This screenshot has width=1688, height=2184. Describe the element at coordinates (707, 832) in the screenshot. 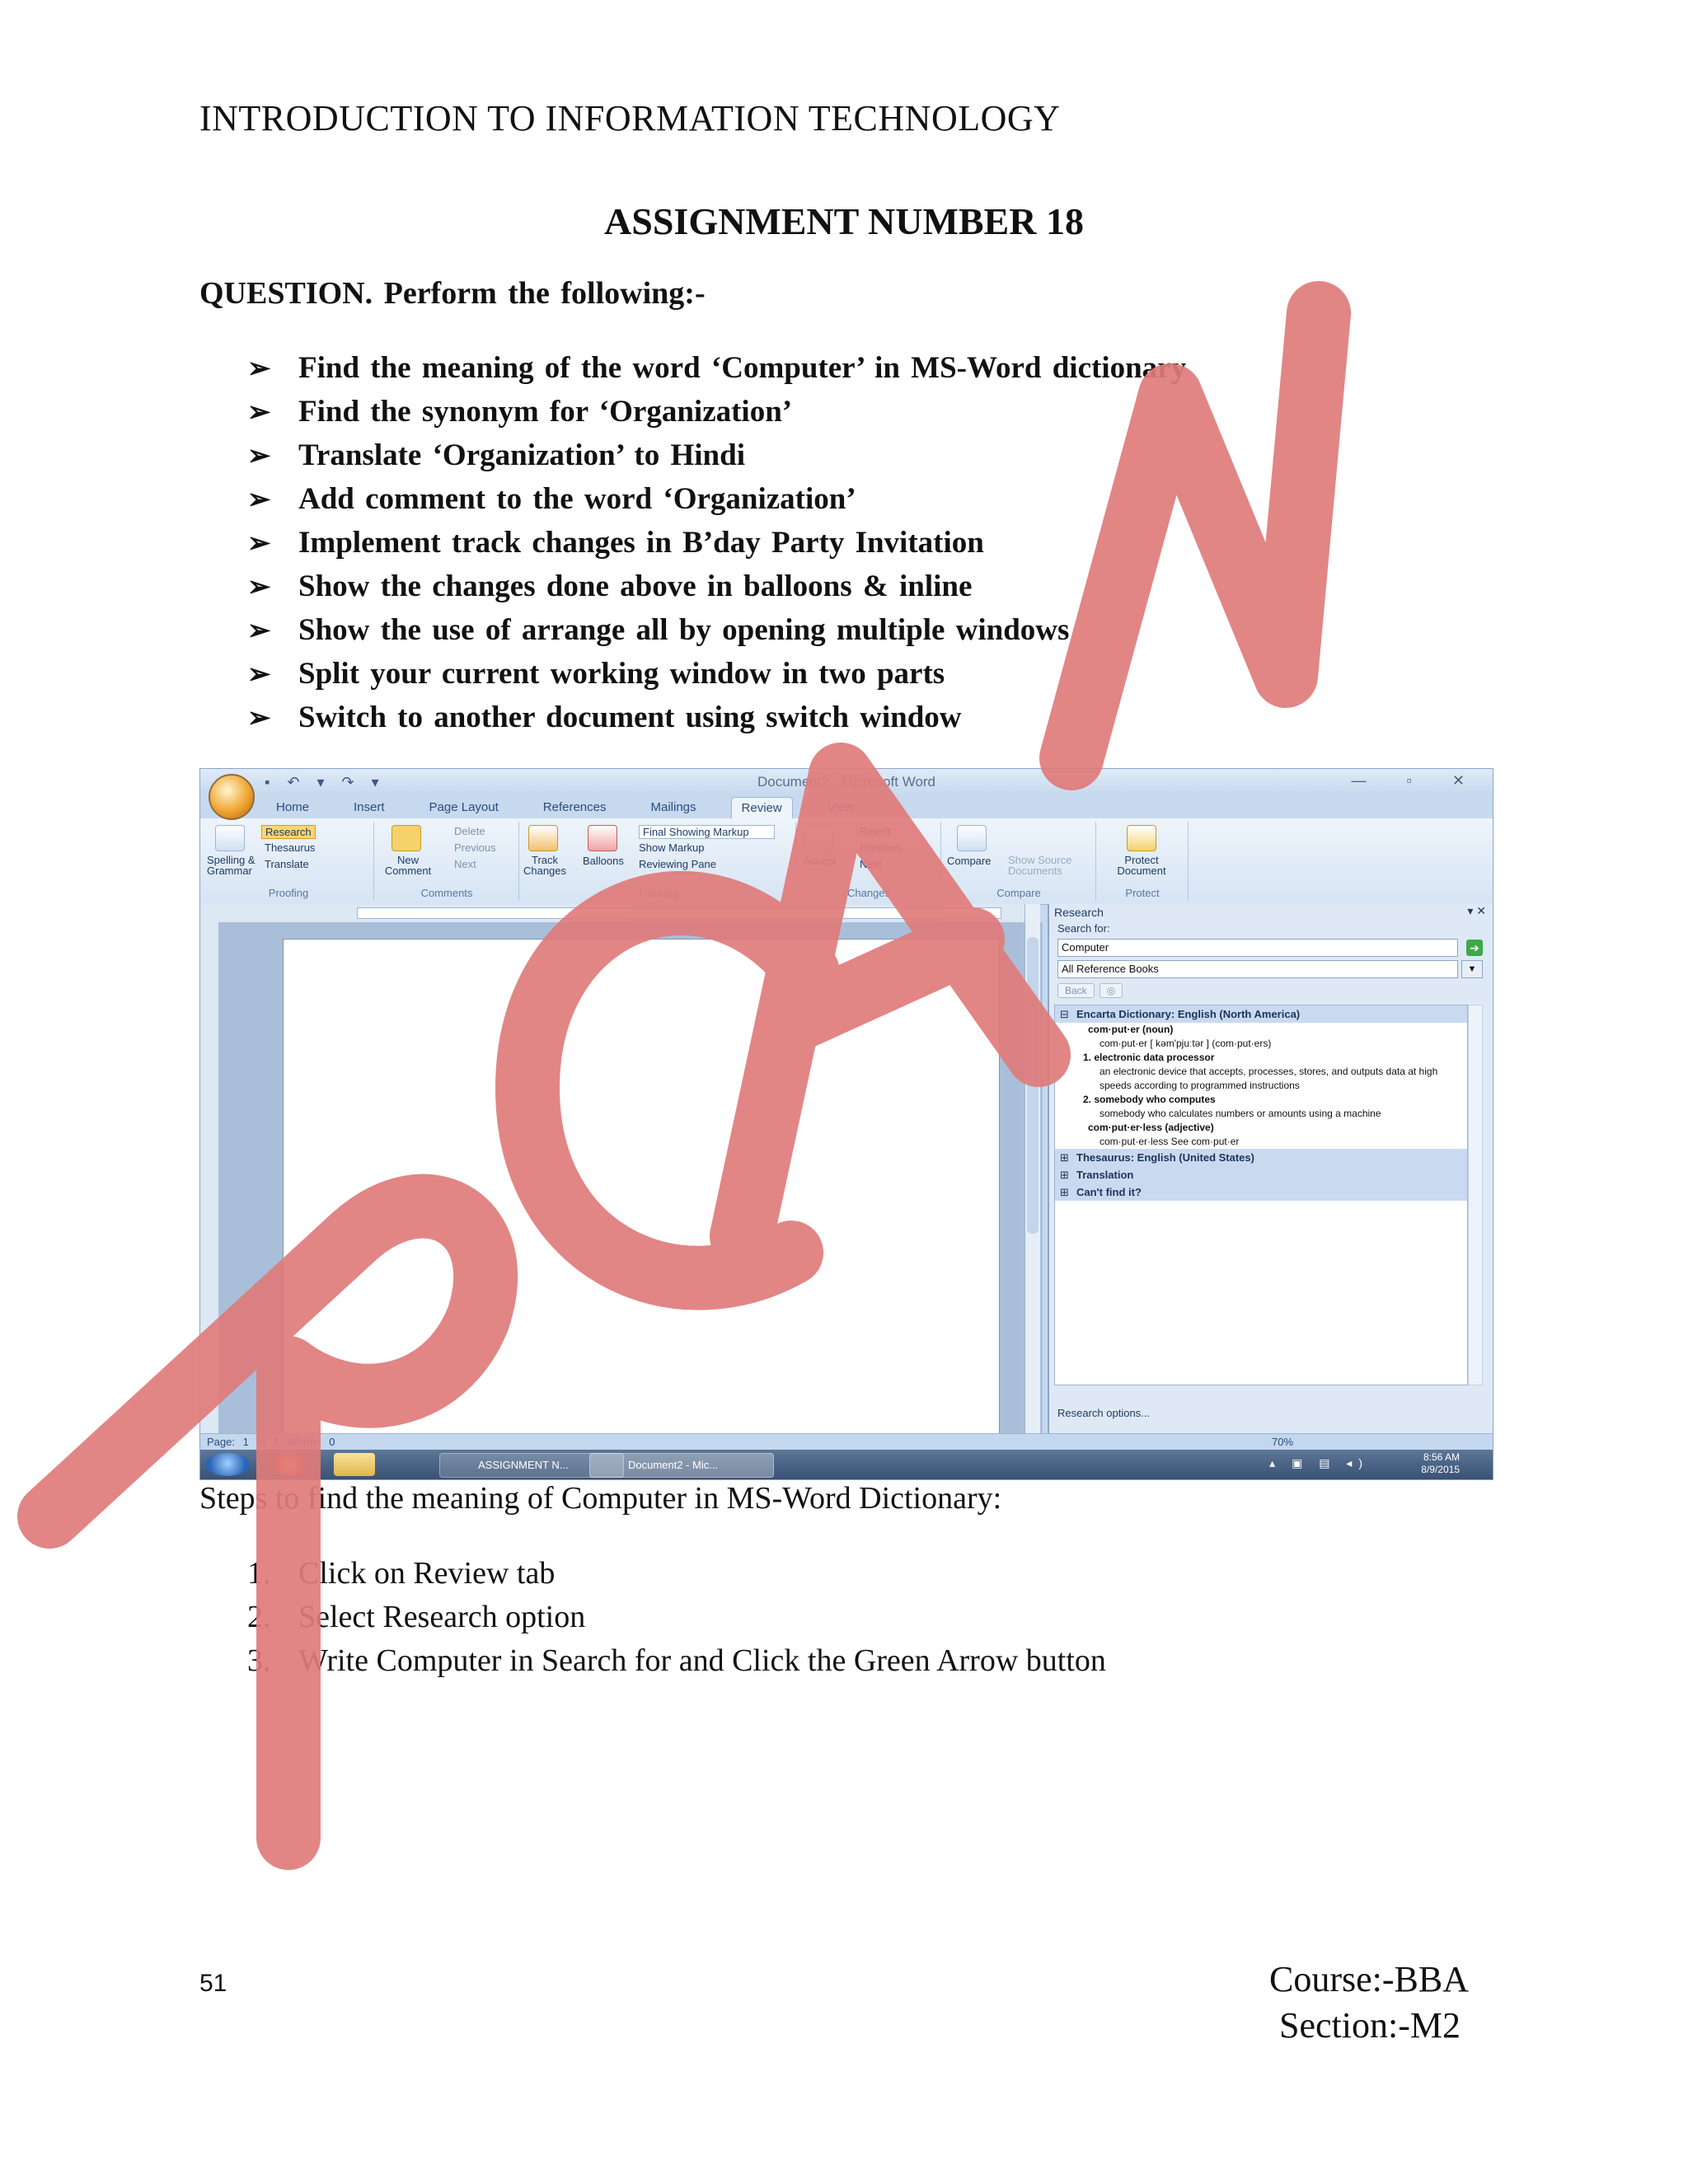

I see `markup-display-select: Final Showing Markup` at that location.